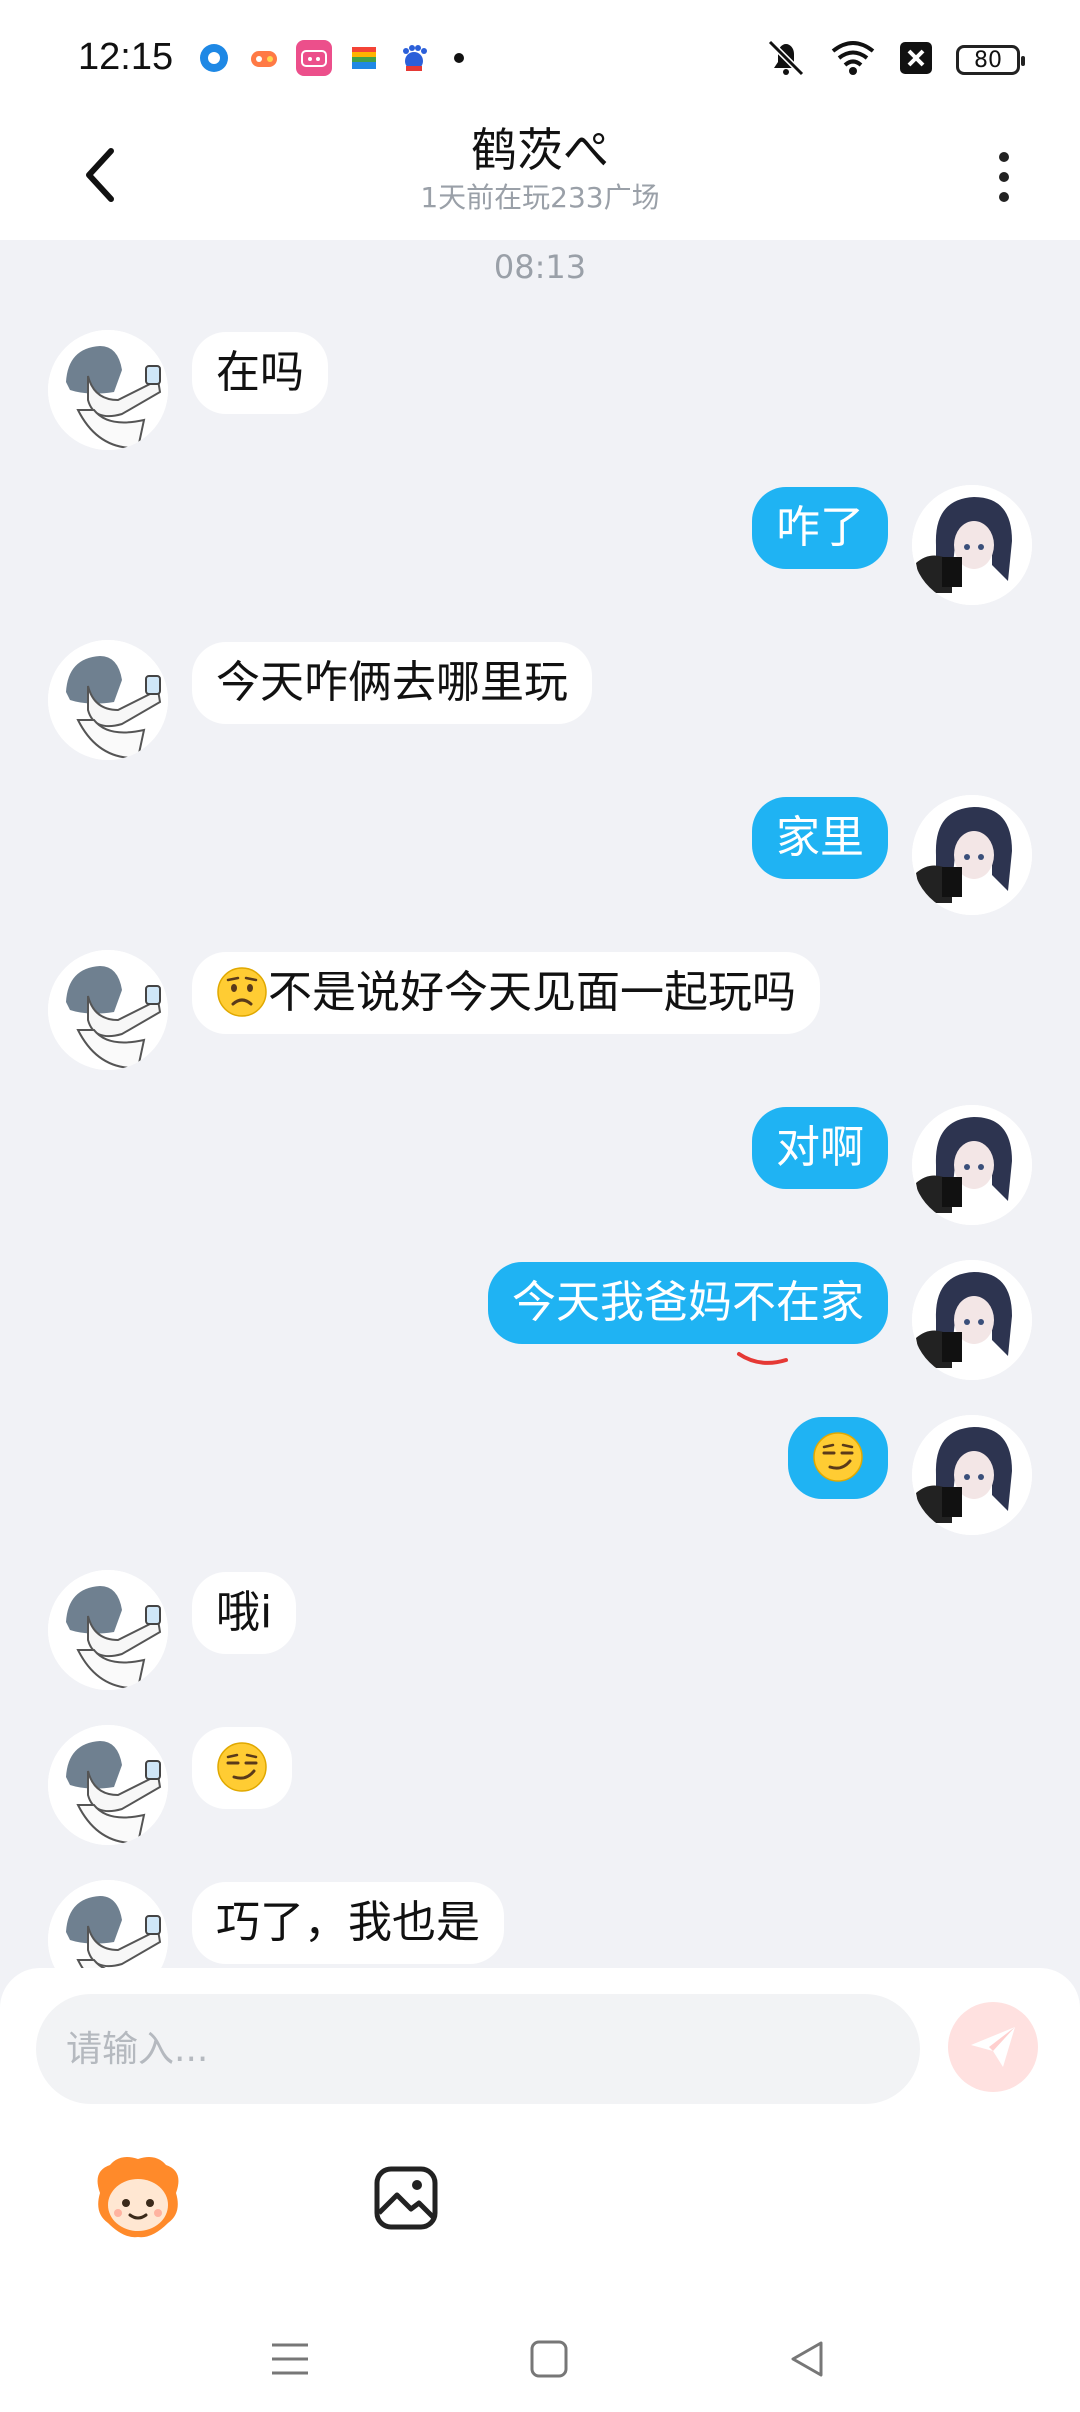 Image resolution: width=1080 pixels, height=2412 pixels. What do you see at coordinates (540, 1790) in the screenshot?
I see `message-received` at bounding box center [540, 1790].